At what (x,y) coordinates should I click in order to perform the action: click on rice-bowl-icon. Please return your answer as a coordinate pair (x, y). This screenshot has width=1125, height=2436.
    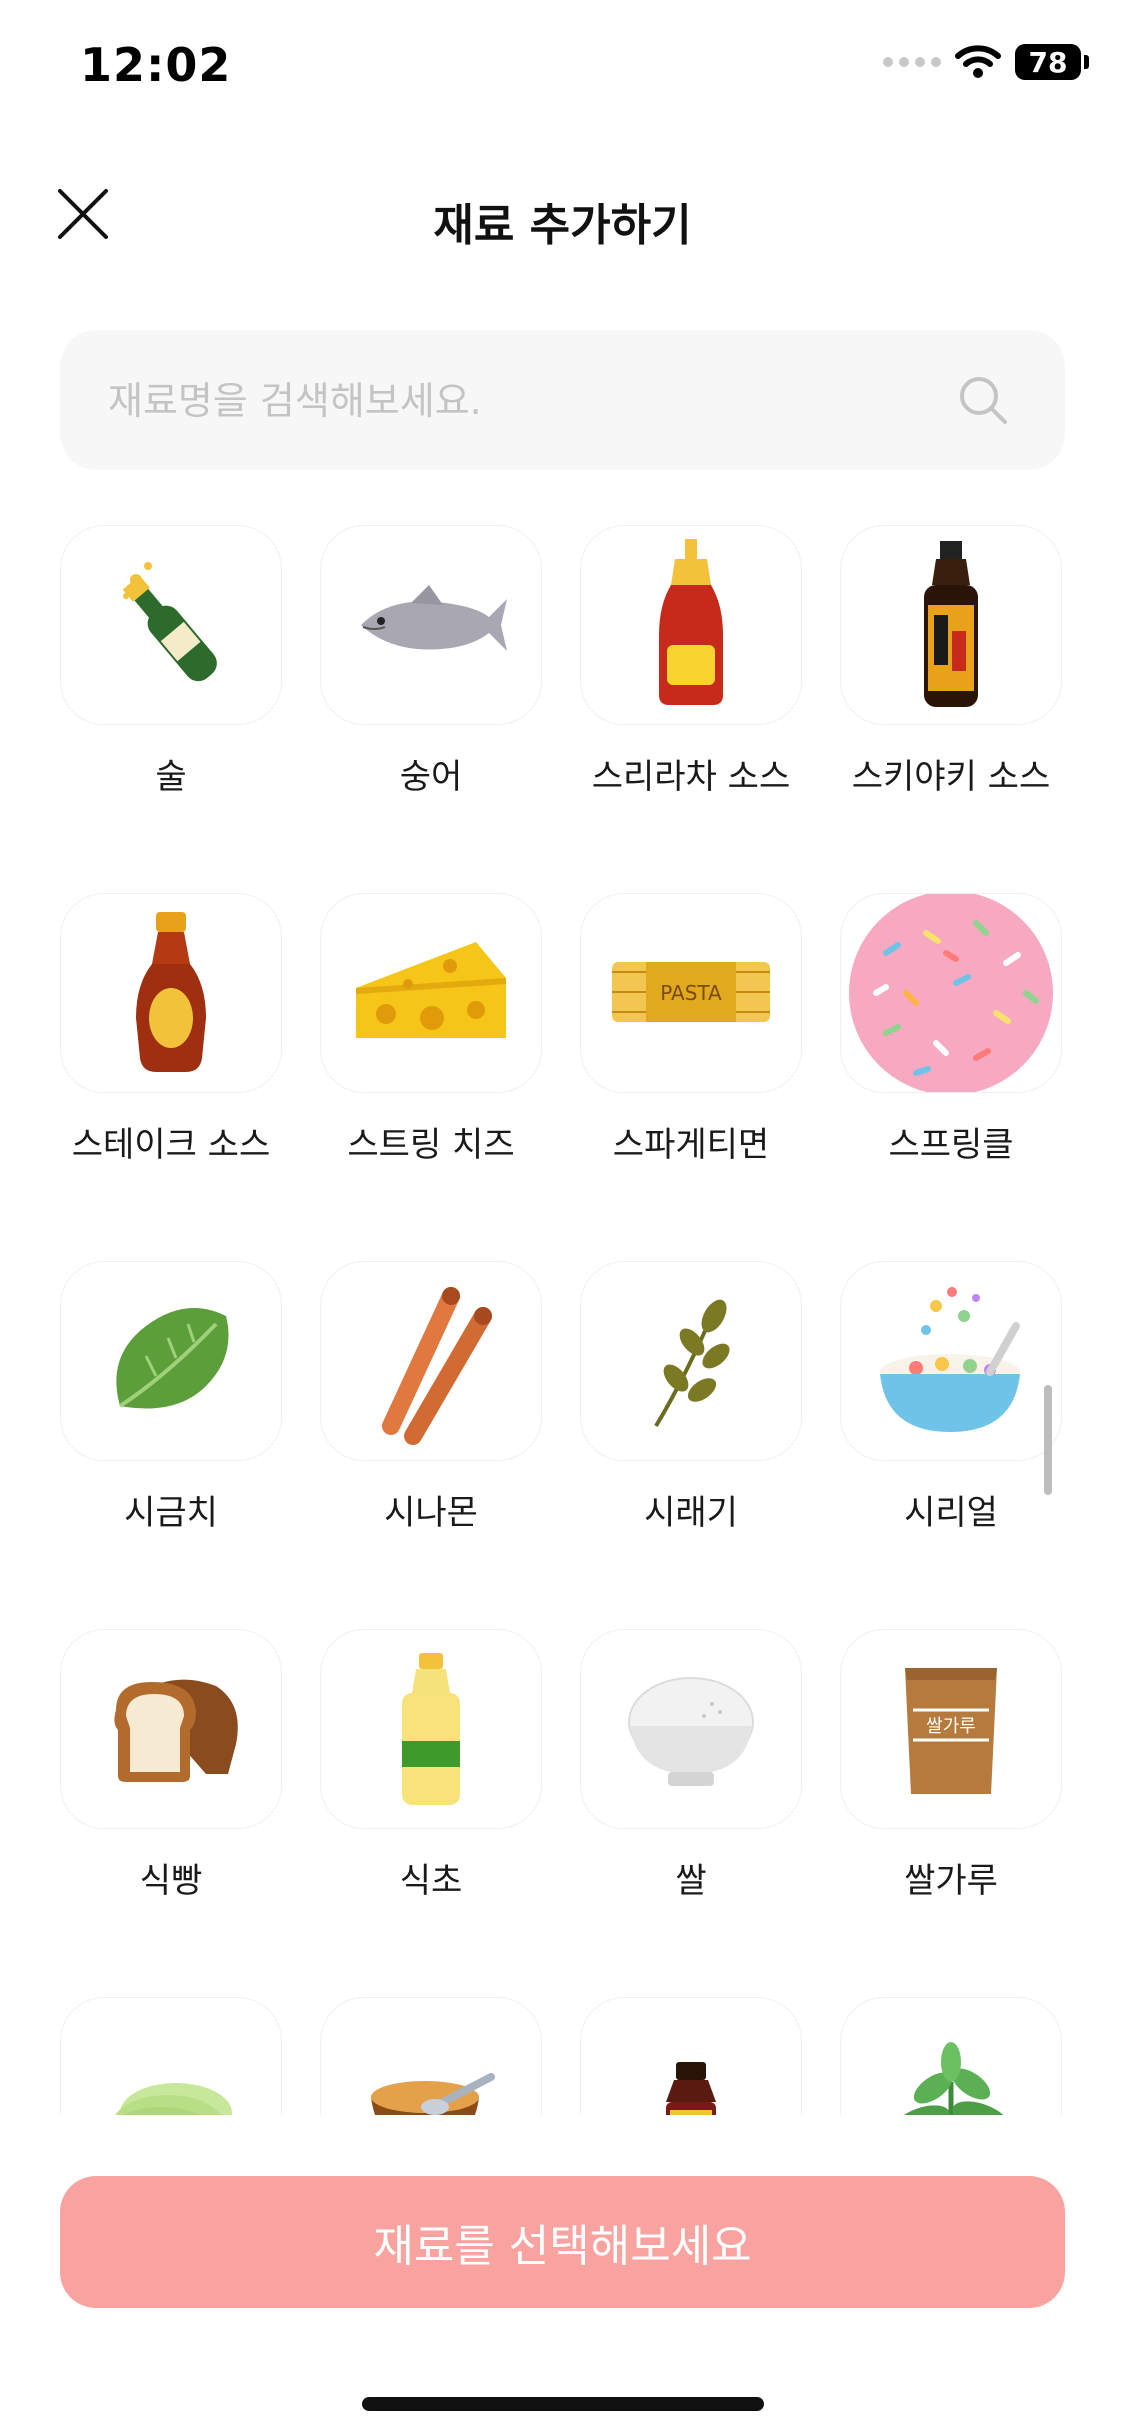
    Looking at the image, I should click on (691, 1731).